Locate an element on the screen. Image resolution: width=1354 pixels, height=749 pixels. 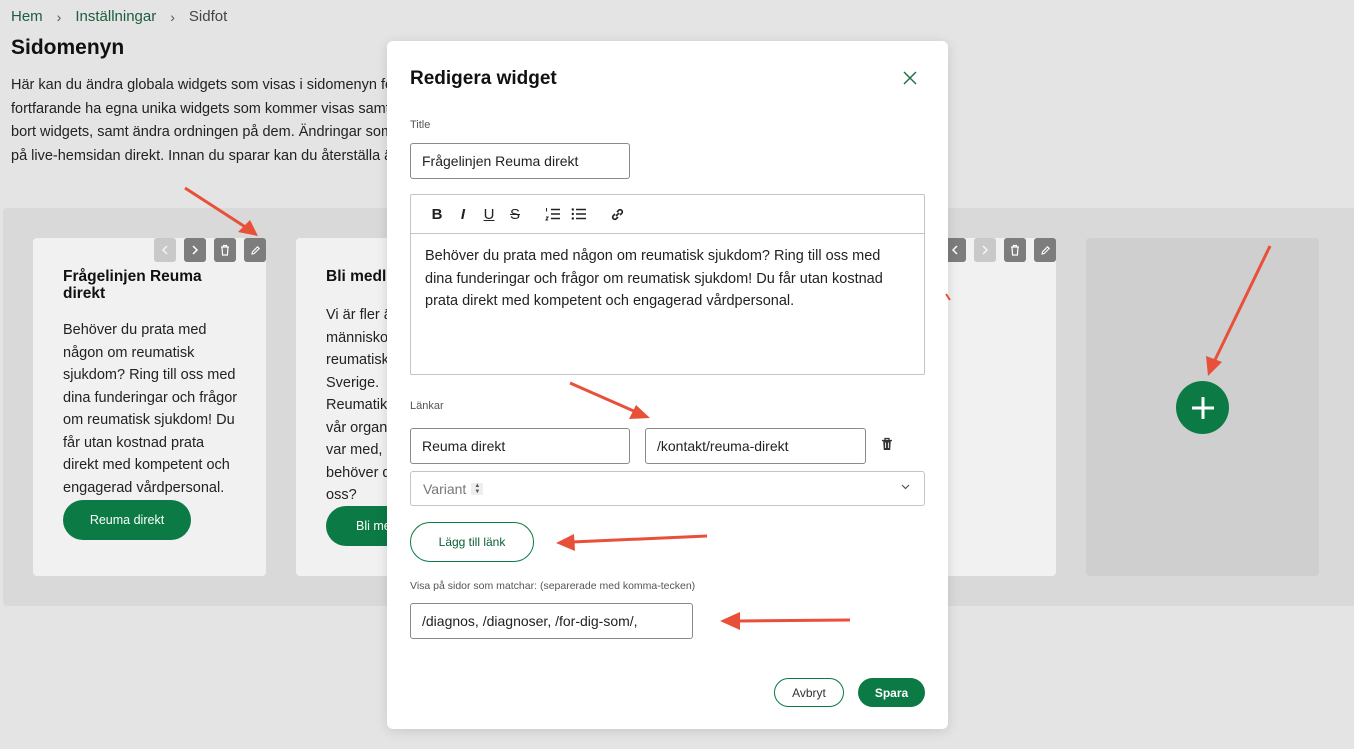
bold-button: B is located at coordinates (437, 214).